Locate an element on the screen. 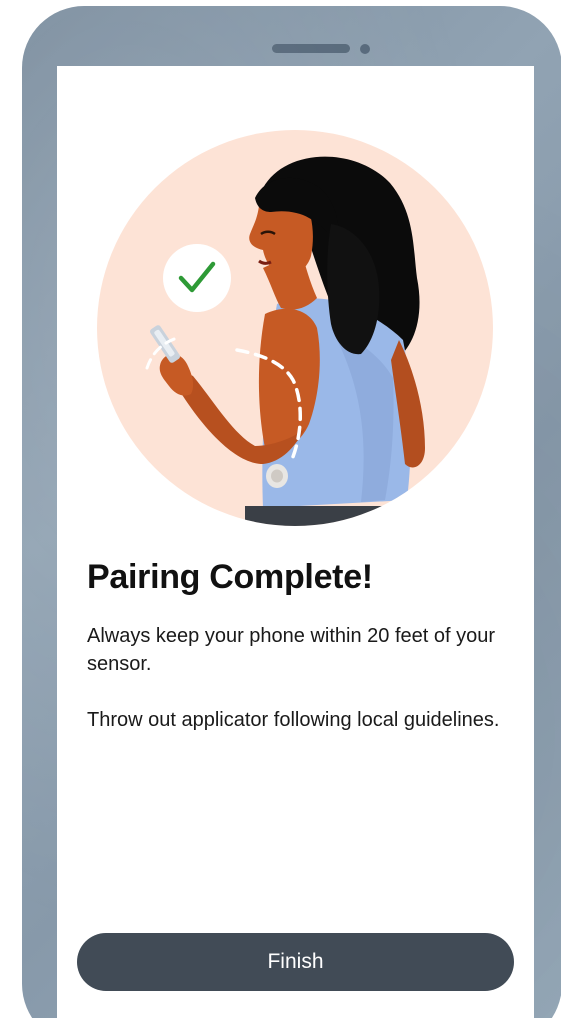  speaker-grille is located at coordinates (311, 48).